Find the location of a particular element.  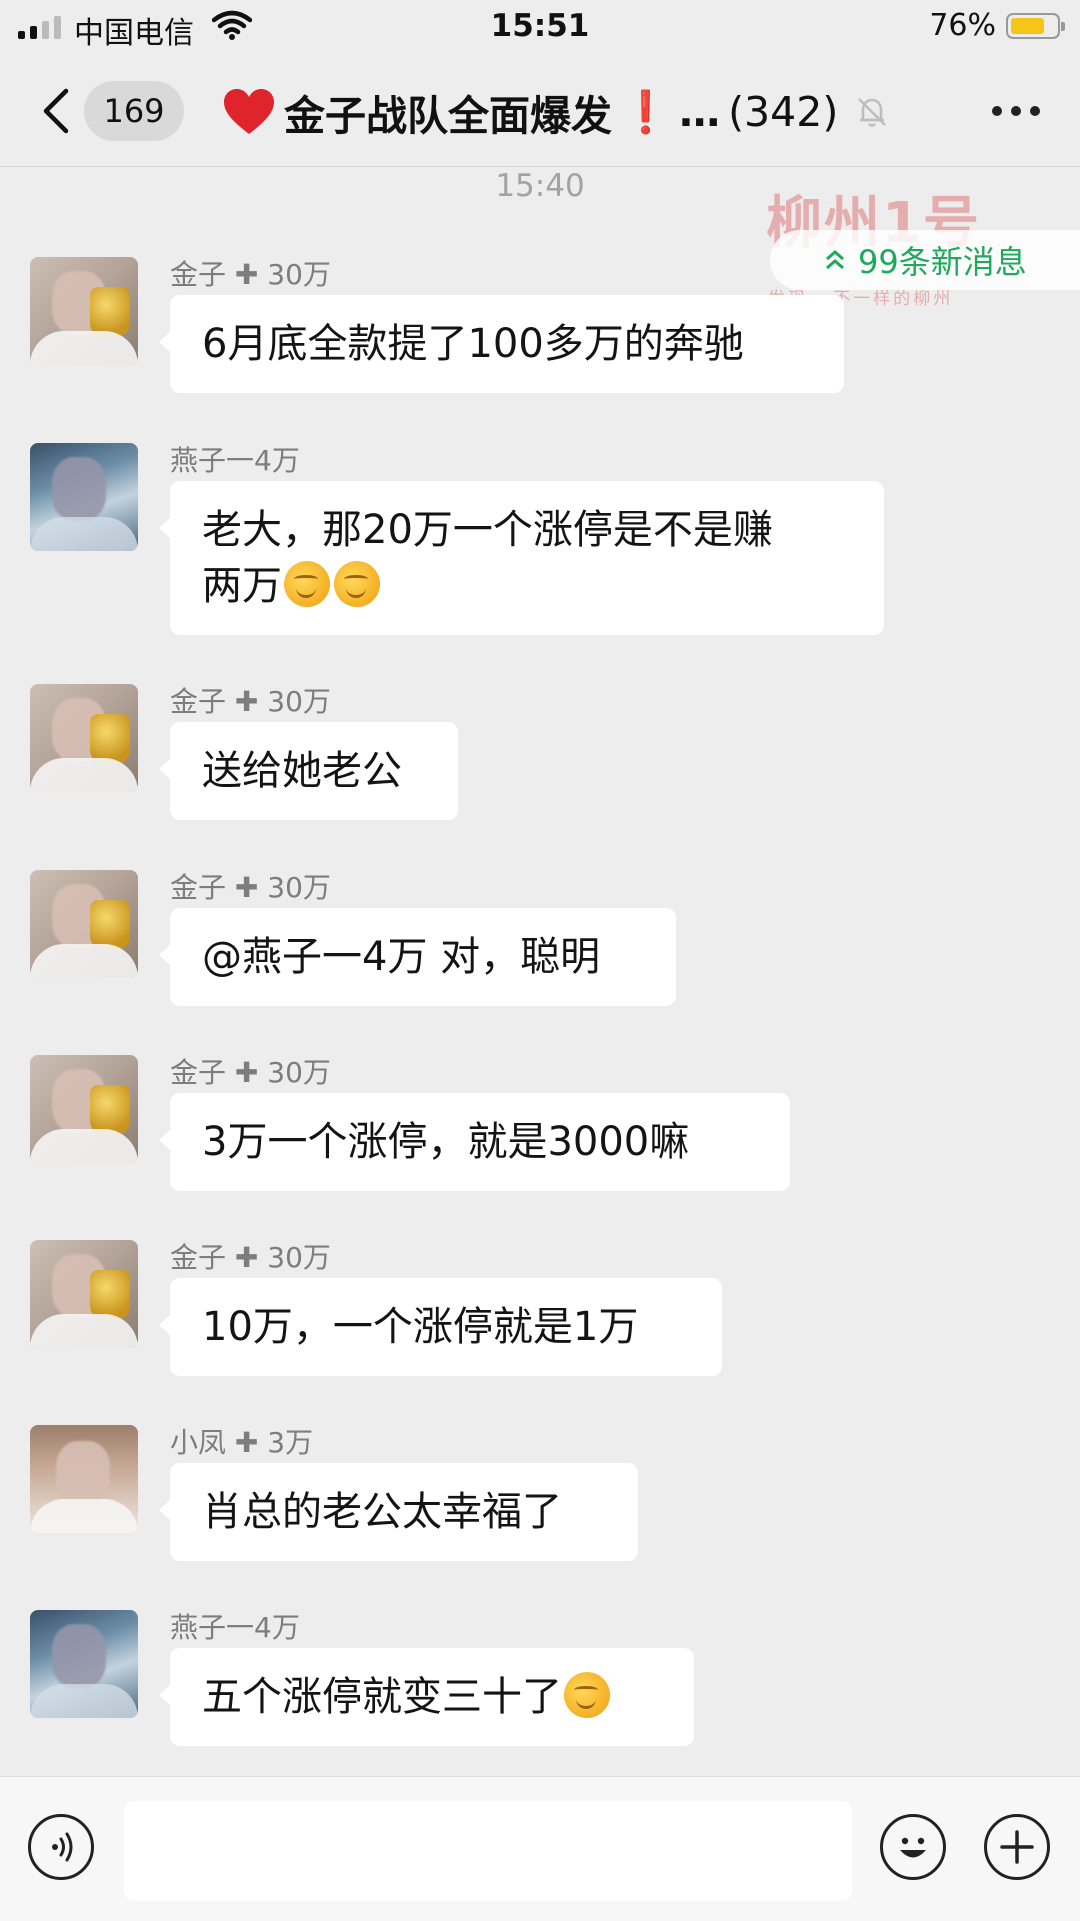

new-messages-label: 99条新消息 is located at coordinates (942, 262).